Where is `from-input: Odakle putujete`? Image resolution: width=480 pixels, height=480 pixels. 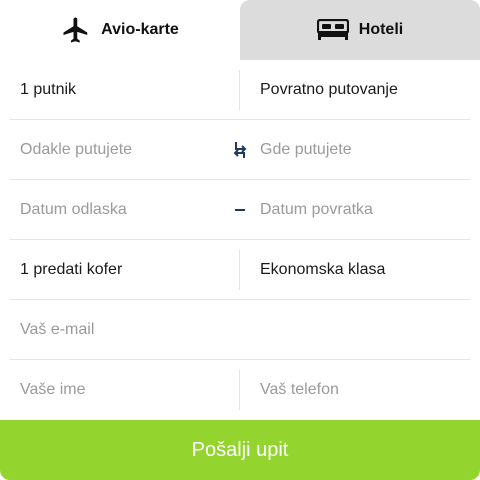 from-input: Odakle putujete is located at coordinates (125, 150).